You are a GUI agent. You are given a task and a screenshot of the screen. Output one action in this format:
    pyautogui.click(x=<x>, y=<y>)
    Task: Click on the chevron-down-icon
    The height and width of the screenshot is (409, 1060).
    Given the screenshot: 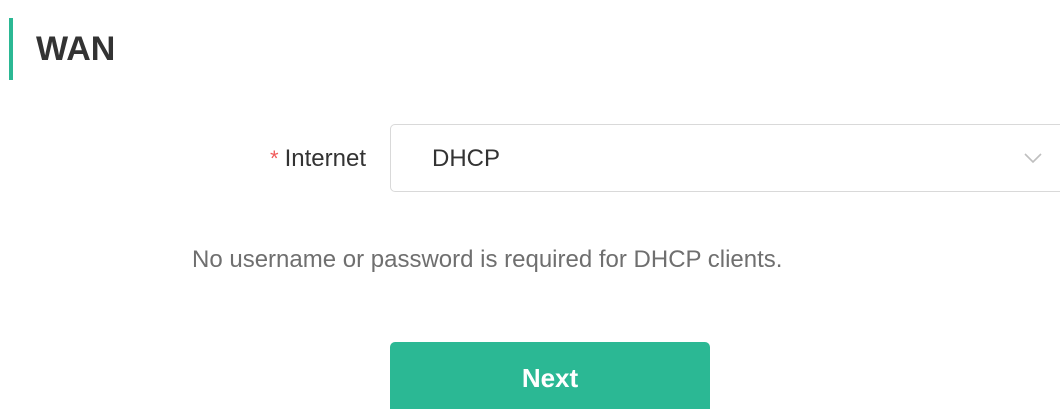 What is the action you would take?
    pyautogui.click(x=1033, y=158)
    